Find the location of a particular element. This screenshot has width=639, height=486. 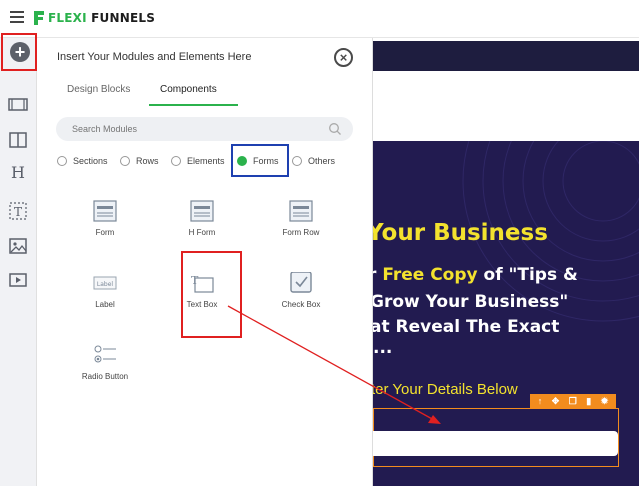

form-icon is located at coordinates (105, 211).